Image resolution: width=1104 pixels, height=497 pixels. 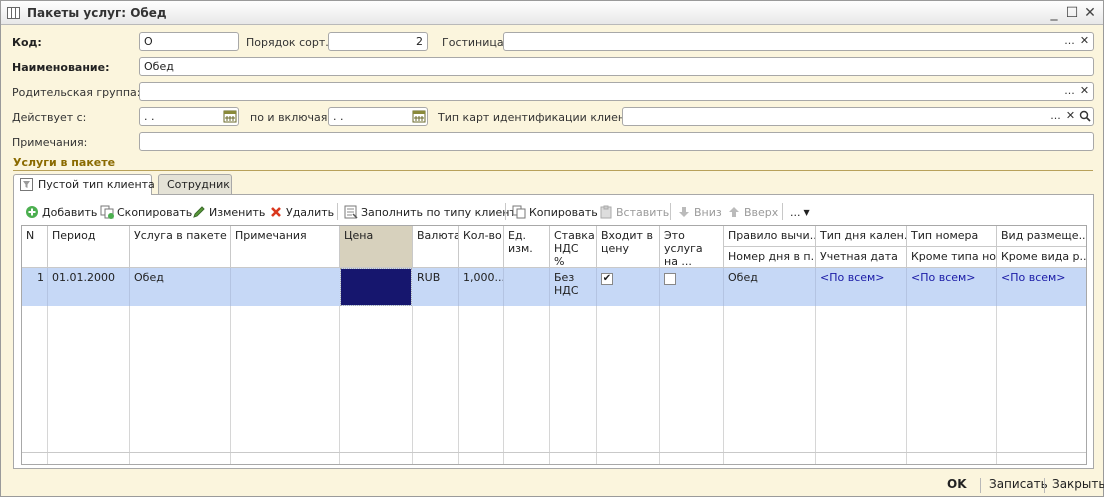 What do you see at coordinates (436, 247) in the screenshot?
I see `column-header-currency: Валюта` at bounding box center [436, 247].